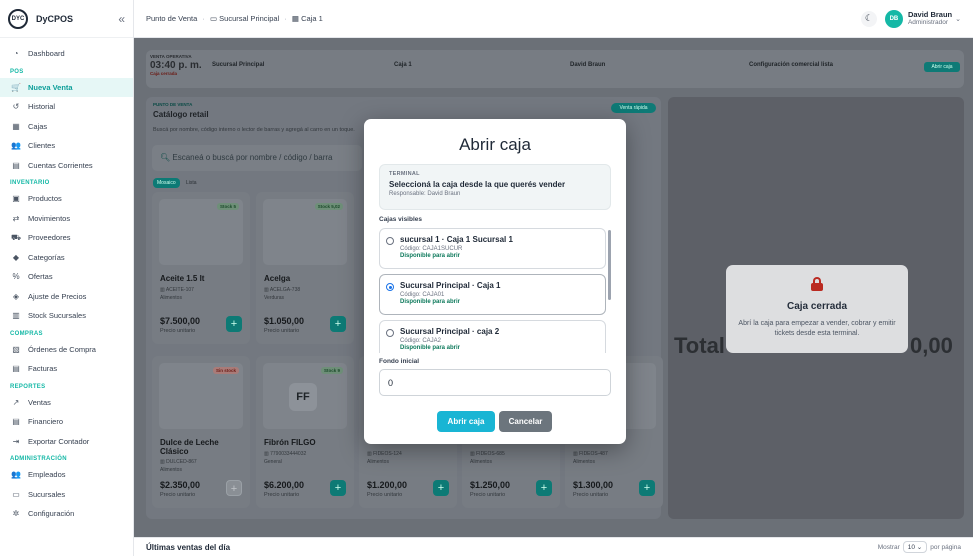 The image size is (973, 556). Describe the element at coordinates (66, 54) in the screenshot. I see `sidebar-item-dashboard: ◔ Dashboard` at that location.